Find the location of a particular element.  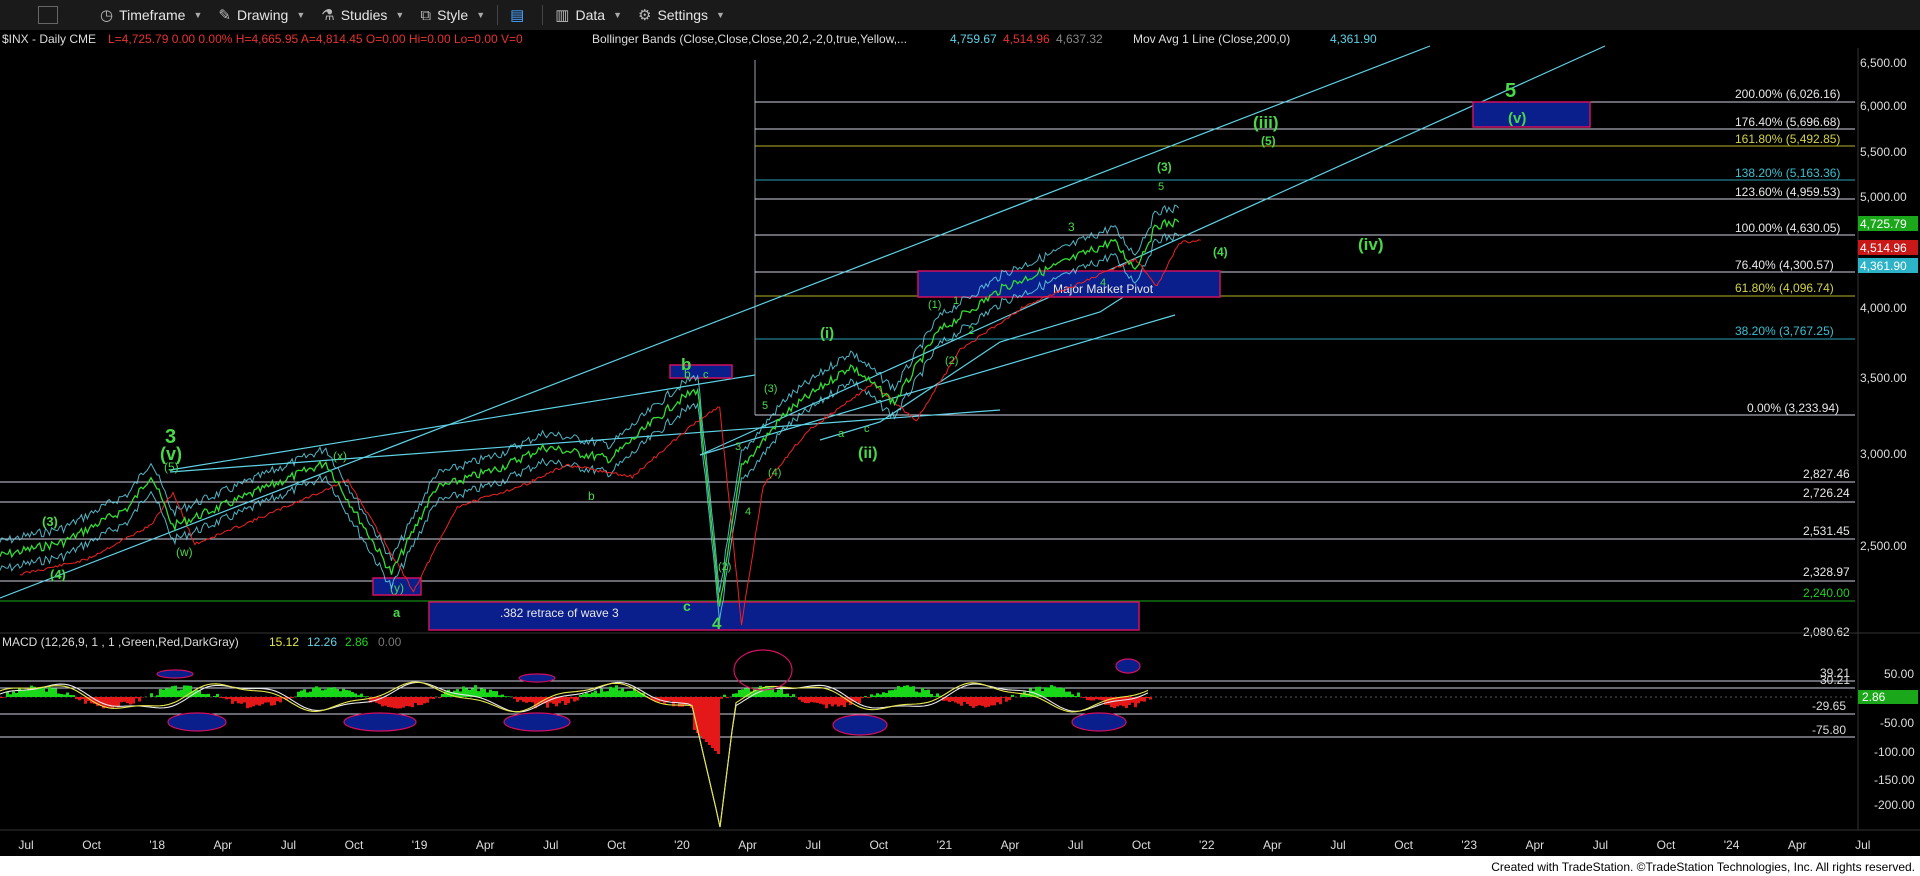

bar-data-icon: ▥ is located at coordinates (562, 15).